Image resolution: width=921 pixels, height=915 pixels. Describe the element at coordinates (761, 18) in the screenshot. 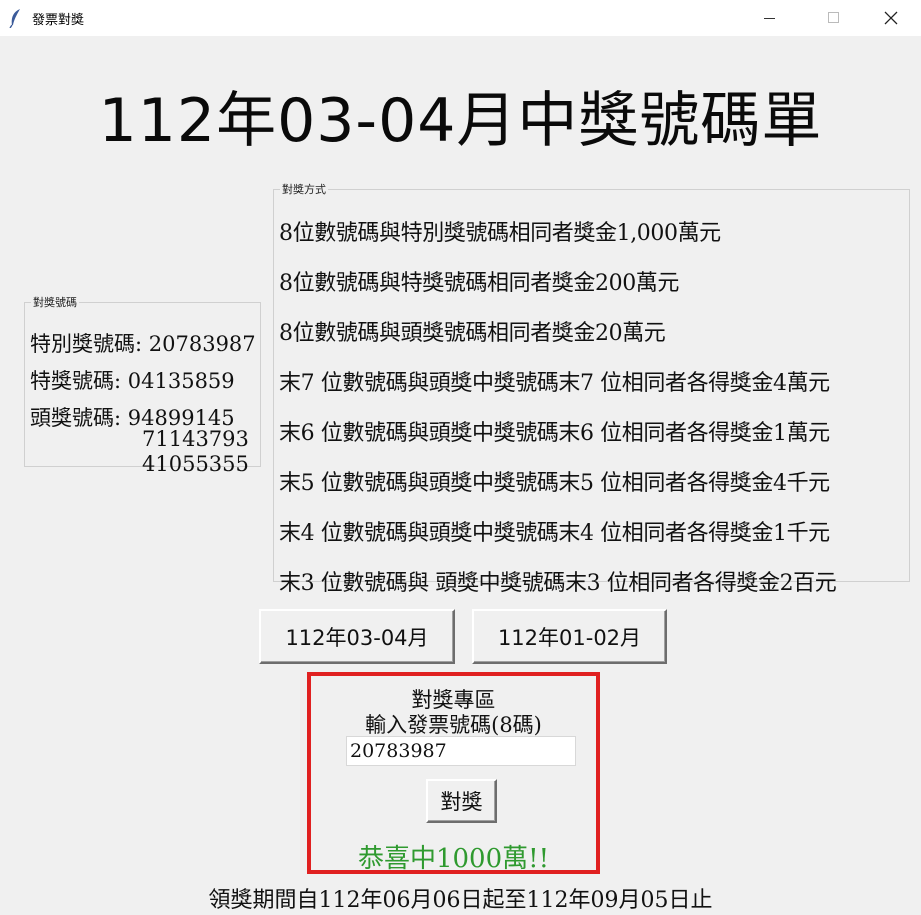

I see `minimize-icon` at that location.